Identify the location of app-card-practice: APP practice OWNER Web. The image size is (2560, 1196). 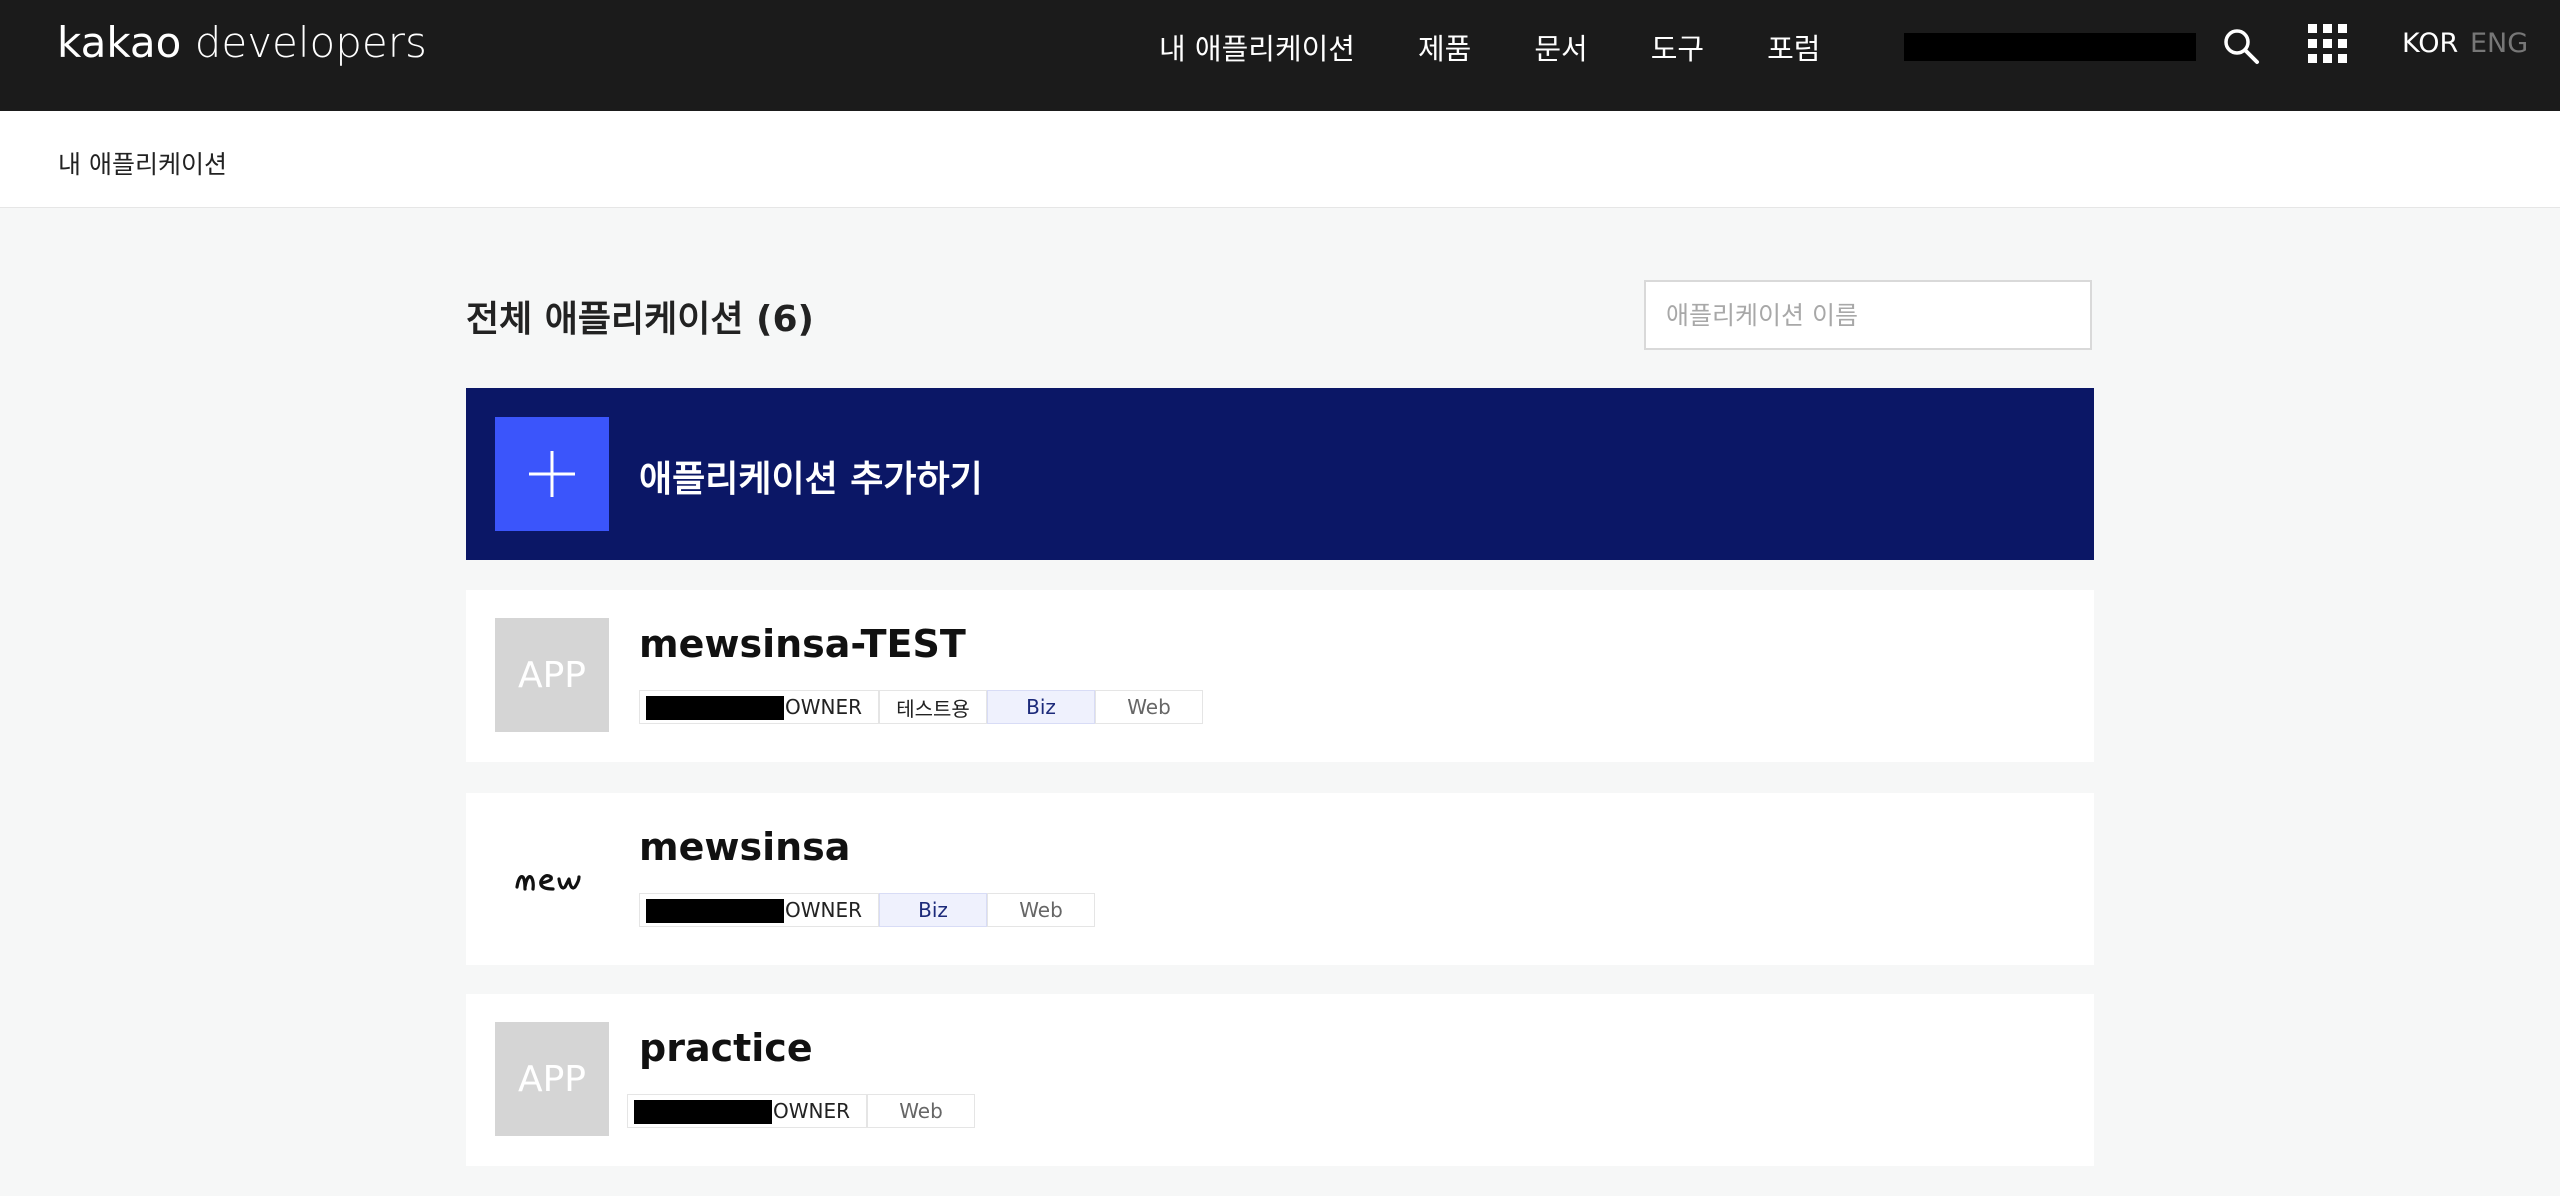
(1280, 1080).